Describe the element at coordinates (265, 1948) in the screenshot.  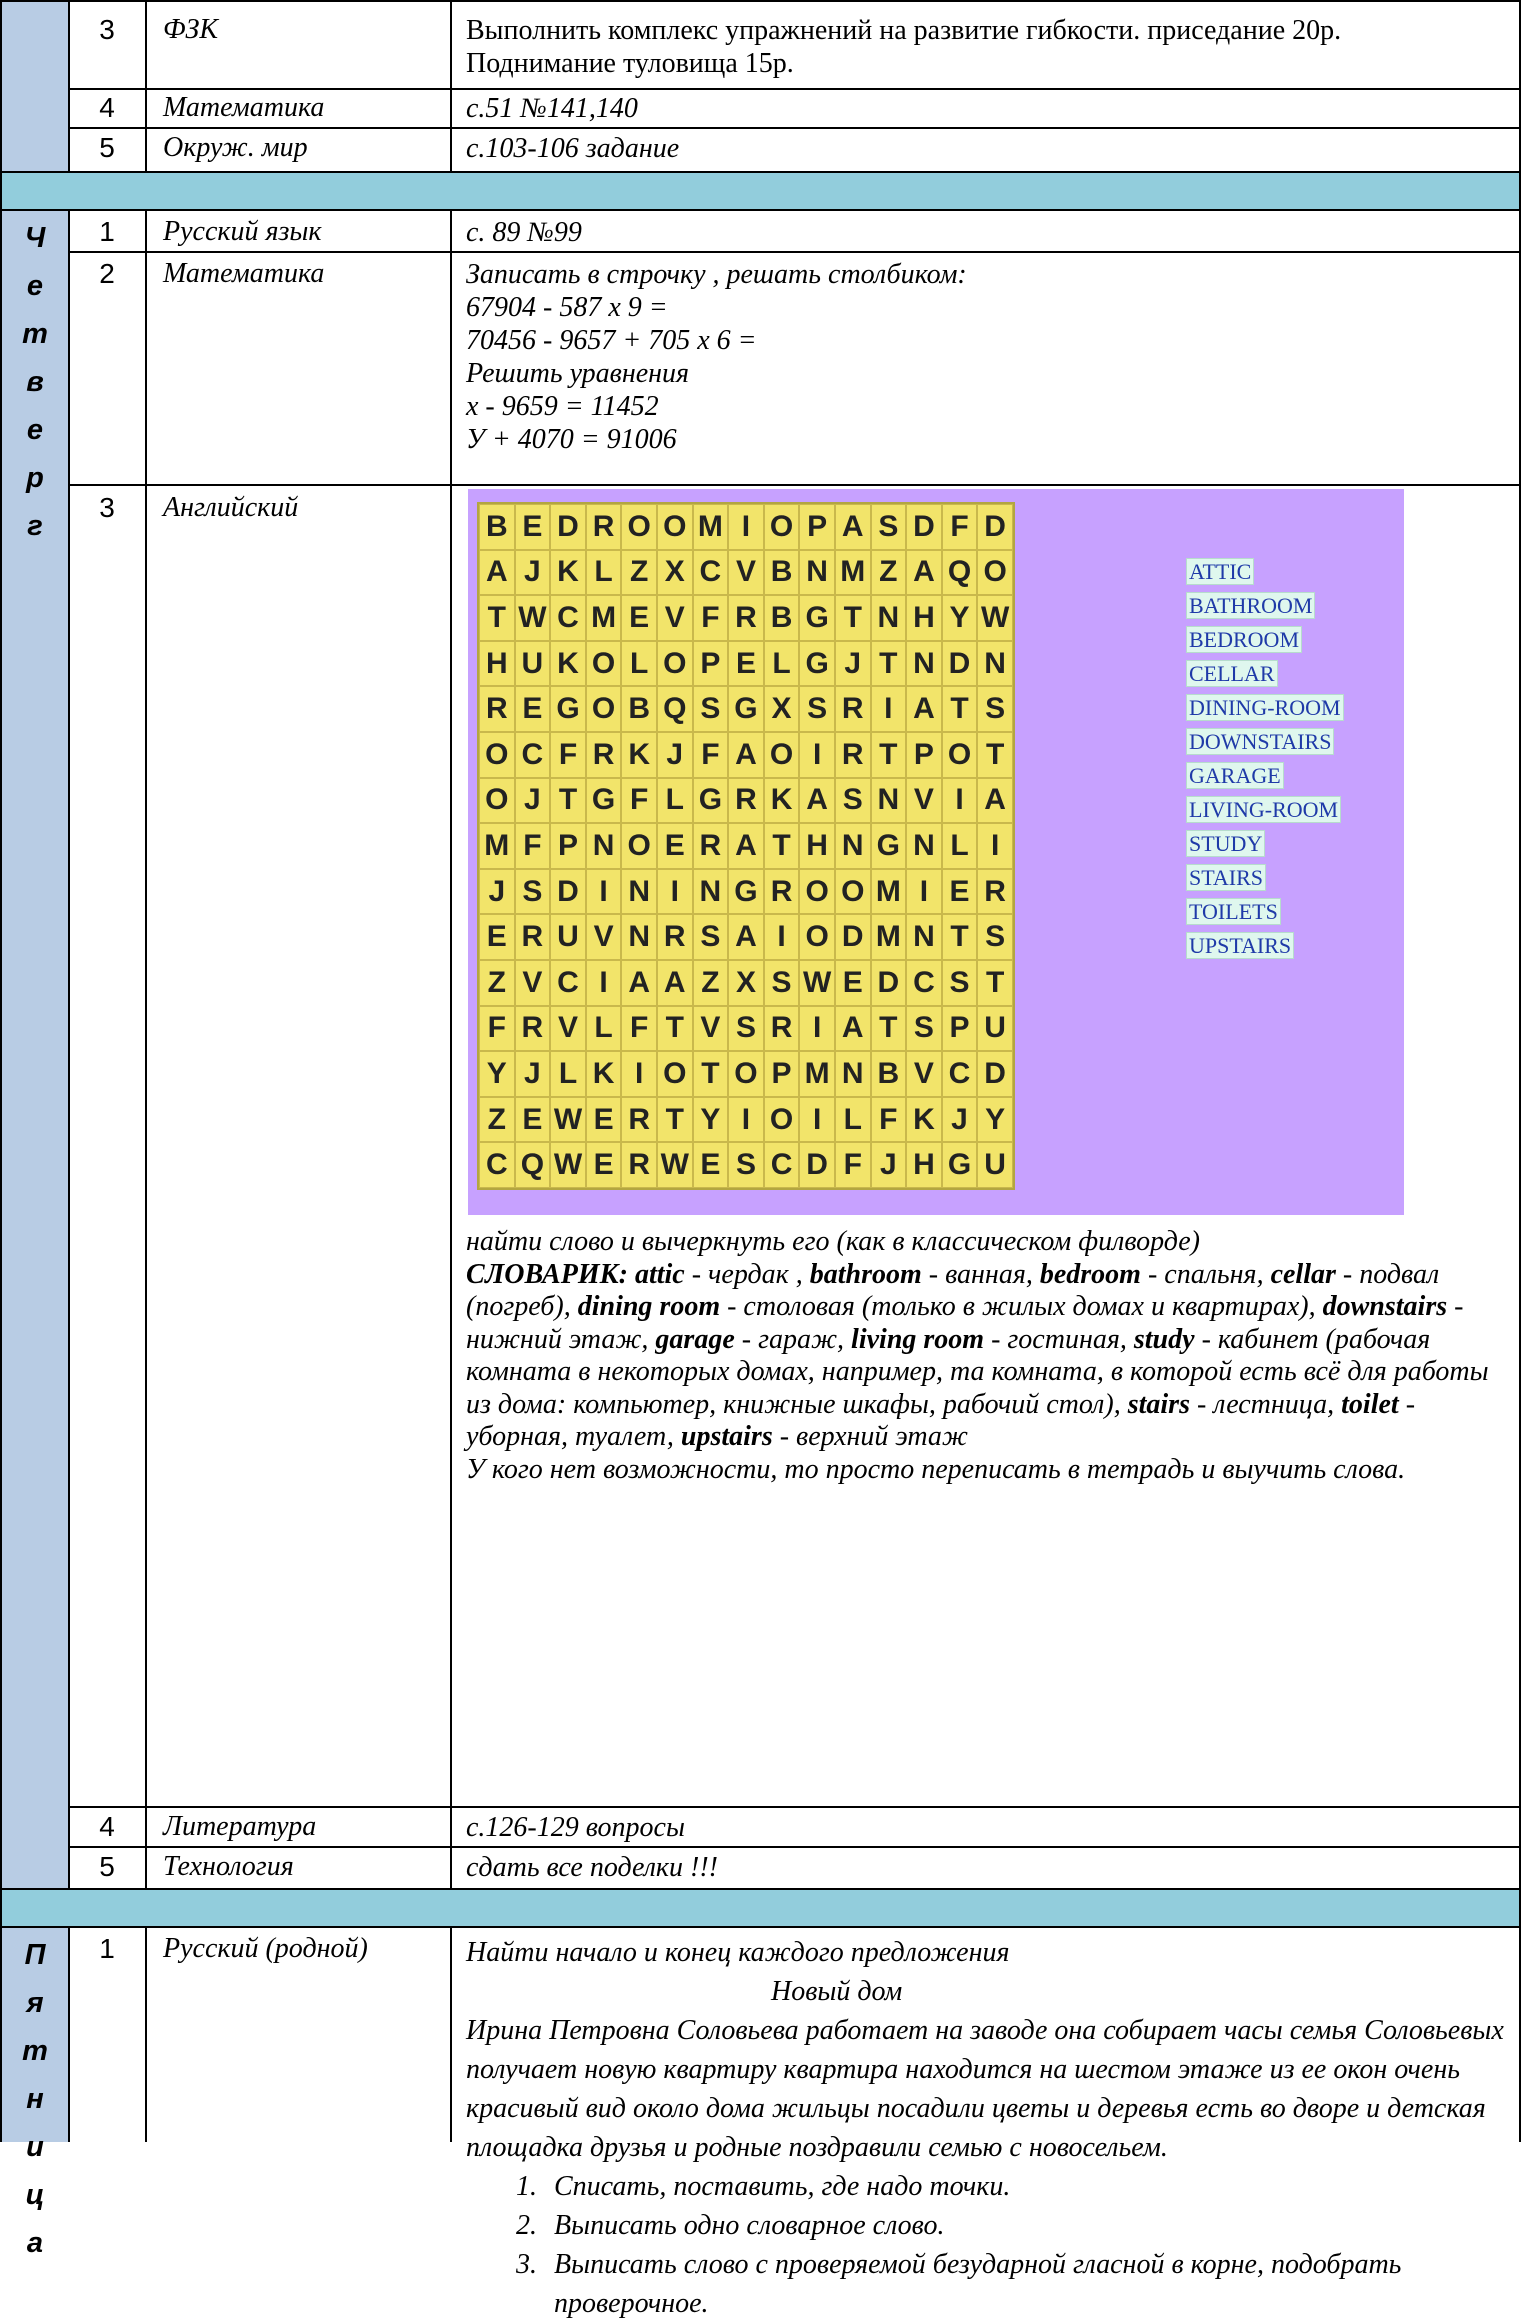
I see `lesson-subject: Русский (родной)` at that location.